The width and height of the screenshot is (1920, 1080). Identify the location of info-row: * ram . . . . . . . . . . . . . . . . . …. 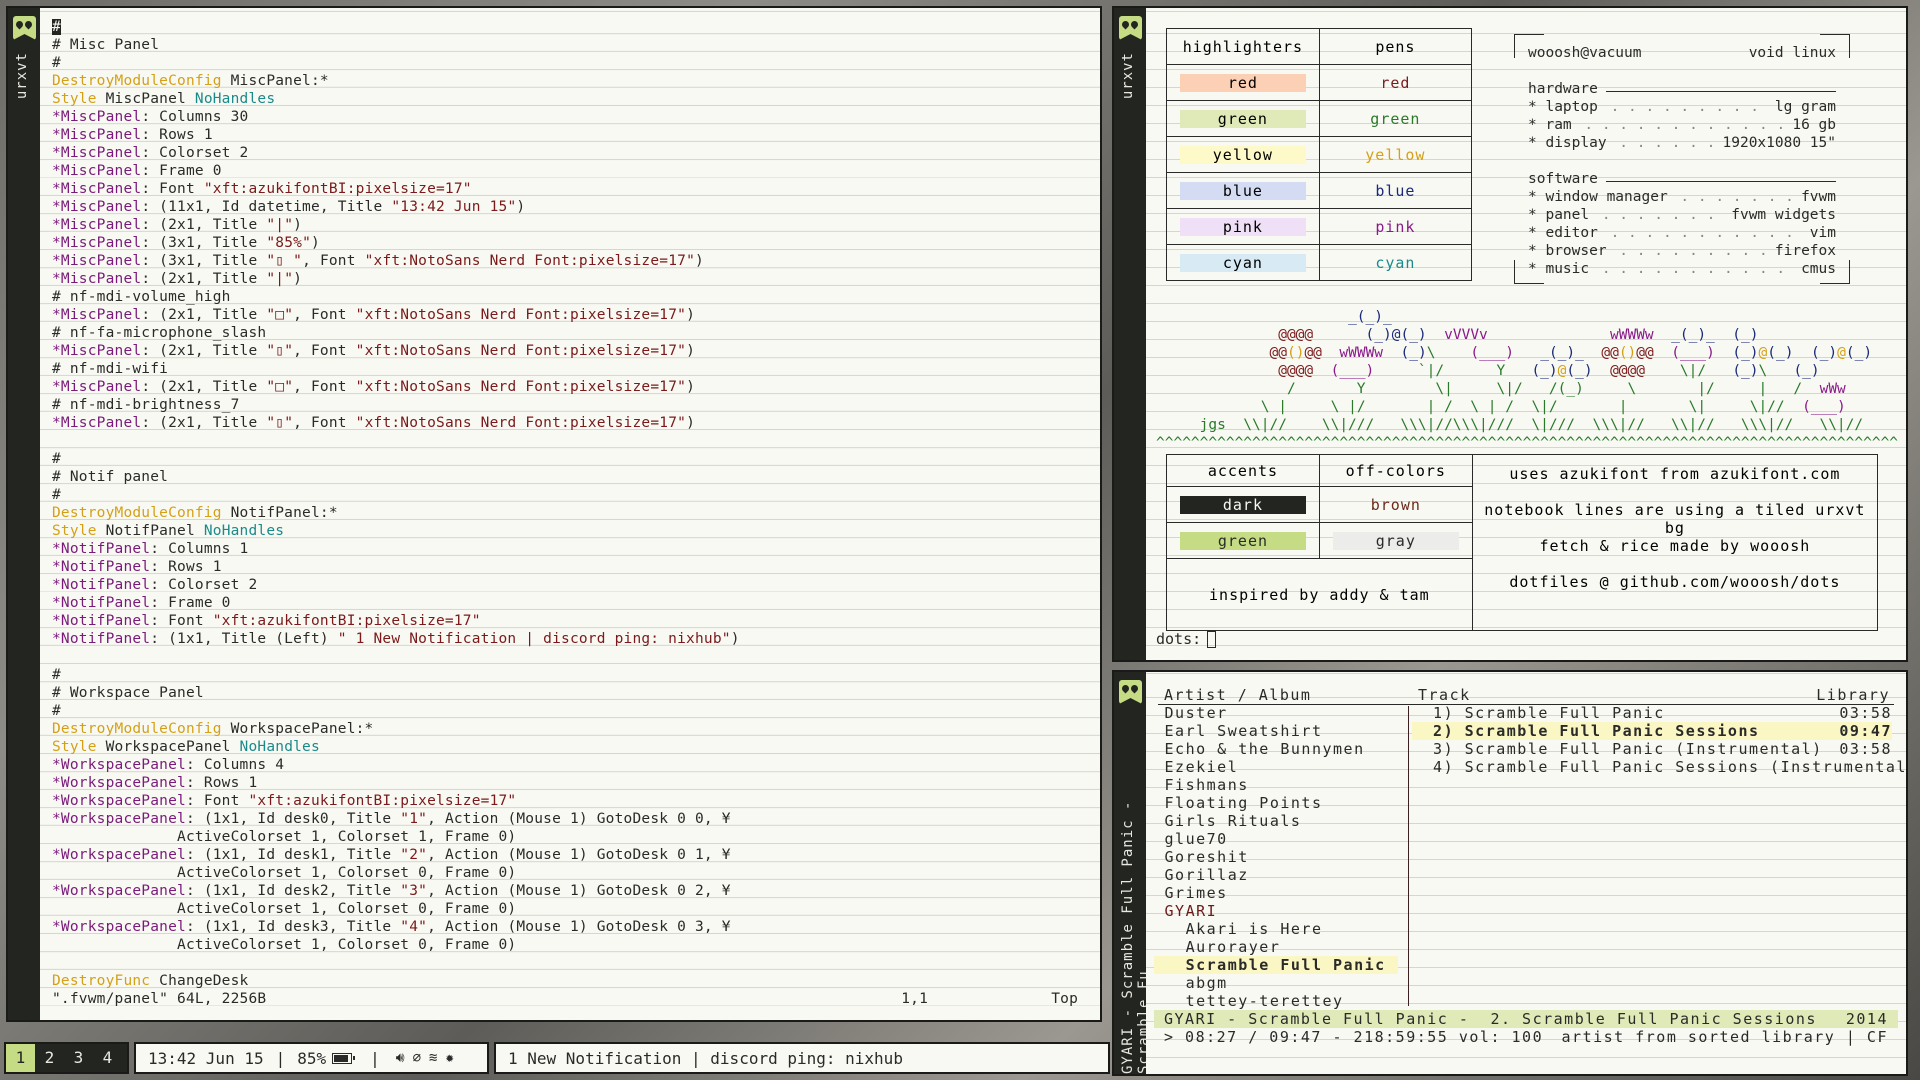
(1682, 125).